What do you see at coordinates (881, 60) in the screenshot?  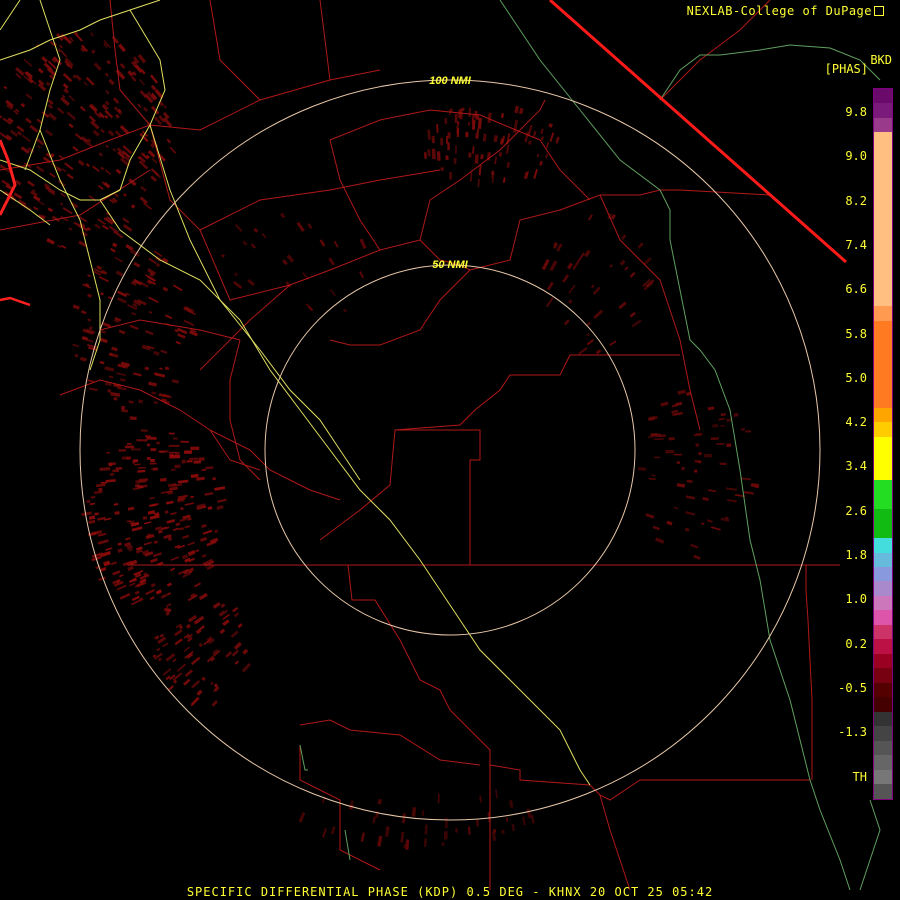 I see `station-label: BKD` at bounding box center [881, 60].